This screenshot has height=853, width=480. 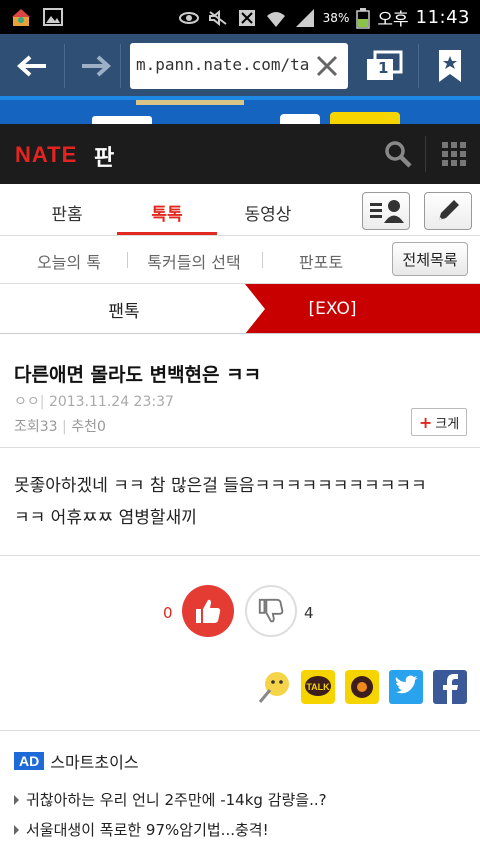 What do you see at coordinates (21, 17) in the screenshot?
I see `notification-icon` at bounding box center [21, 17].